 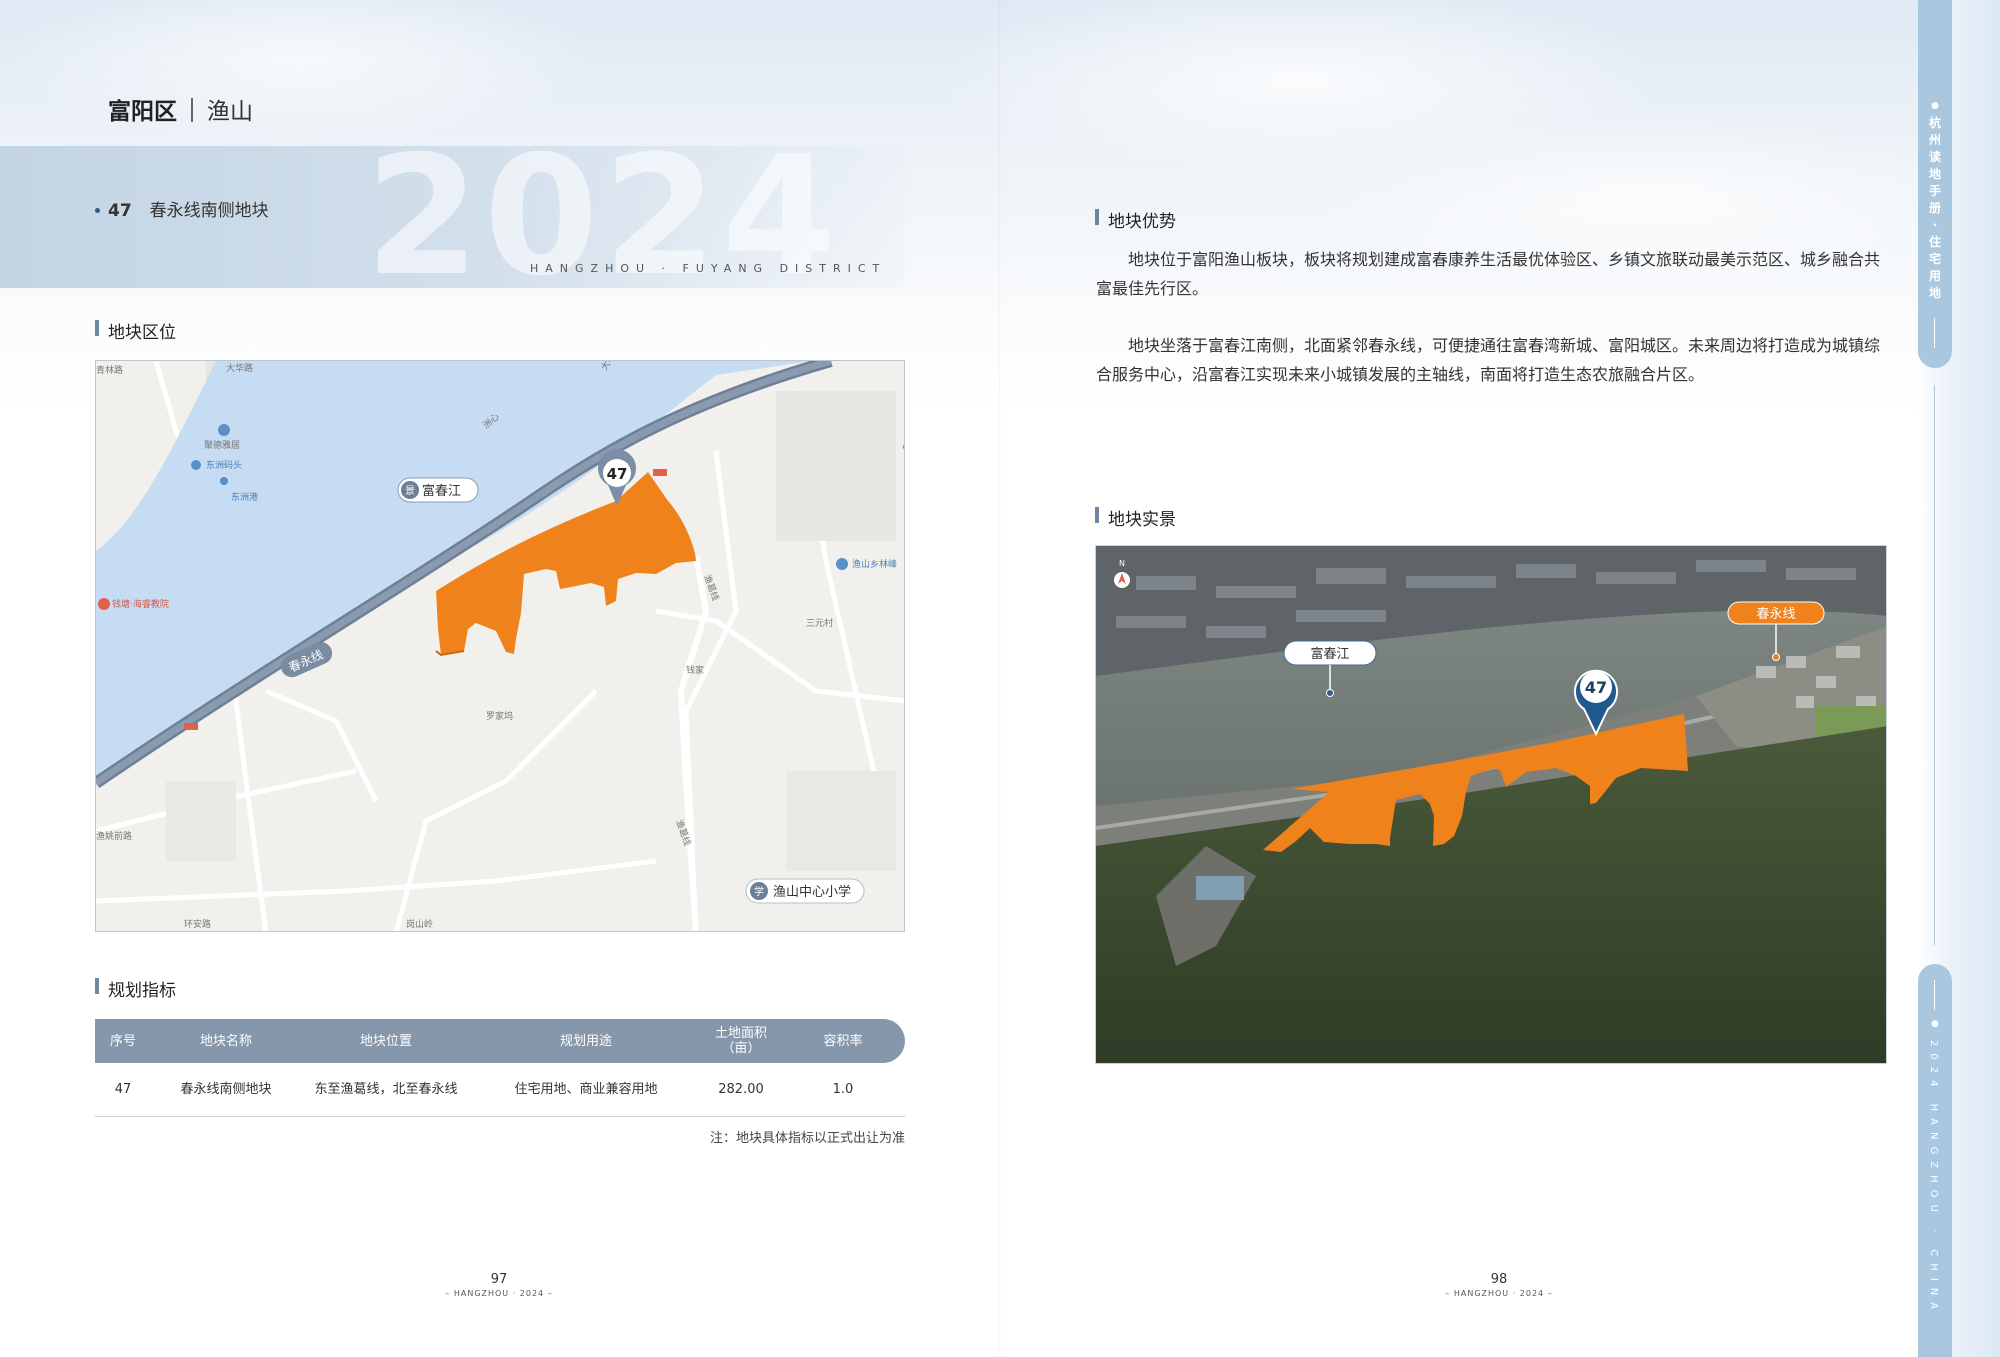 What do you see at coordinates (1596, 687) in the screenshot?
I see `photo-pin-number: 47` at bounding box center [1596, 687].